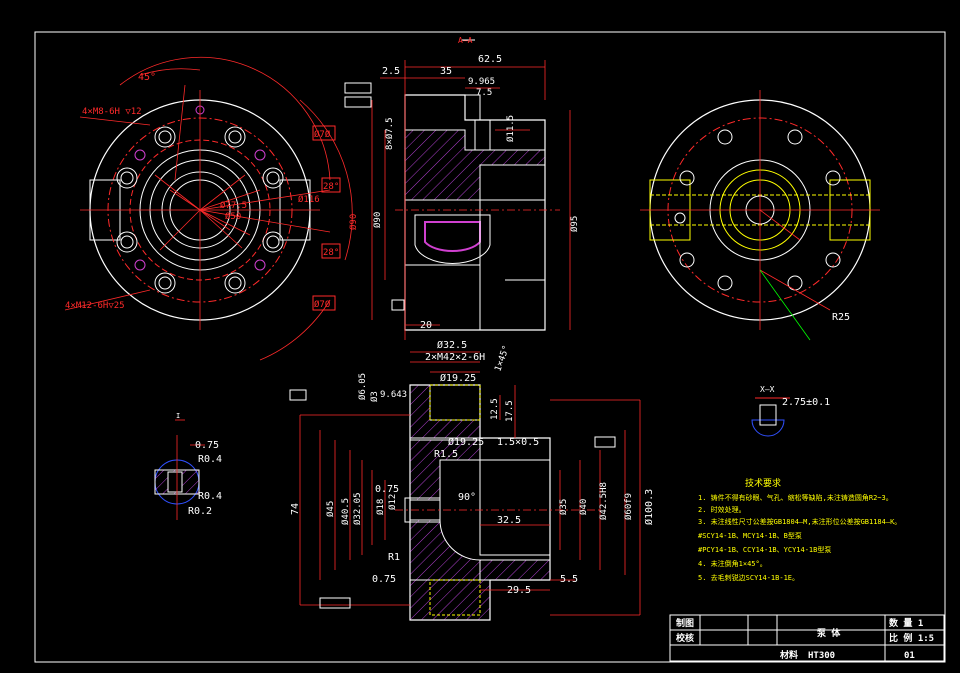 The width and height of the screenshot is (960, 673). Describe the element at coordinates (309, 199) in the screenshot. I see `front-dia-116: Ø116` at that location.